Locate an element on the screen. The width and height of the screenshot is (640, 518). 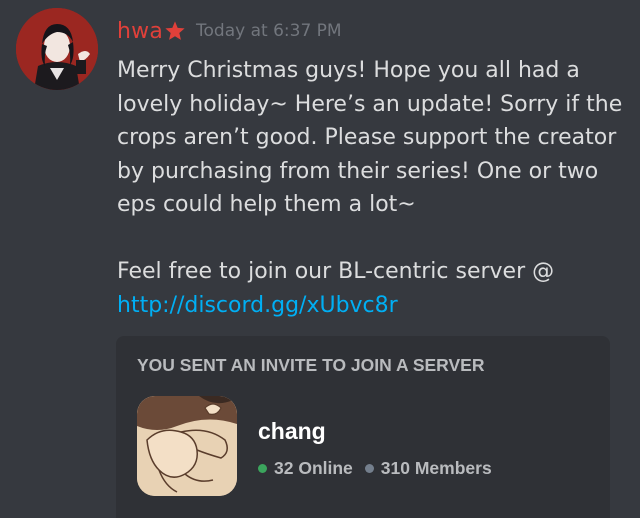
message-line: Merry Christmas guys! Hope you all had a is located at coordinates (348, 70).